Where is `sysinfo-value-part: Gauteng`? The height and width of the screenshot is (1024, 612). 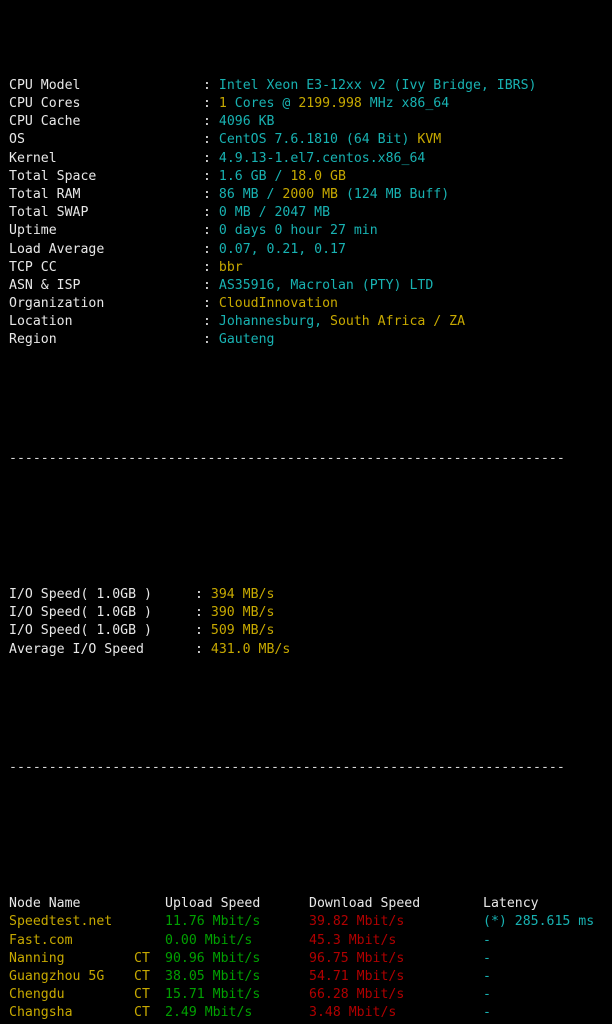
sysinfo-value-part: Gauteng is located at coordinates (246, 340).